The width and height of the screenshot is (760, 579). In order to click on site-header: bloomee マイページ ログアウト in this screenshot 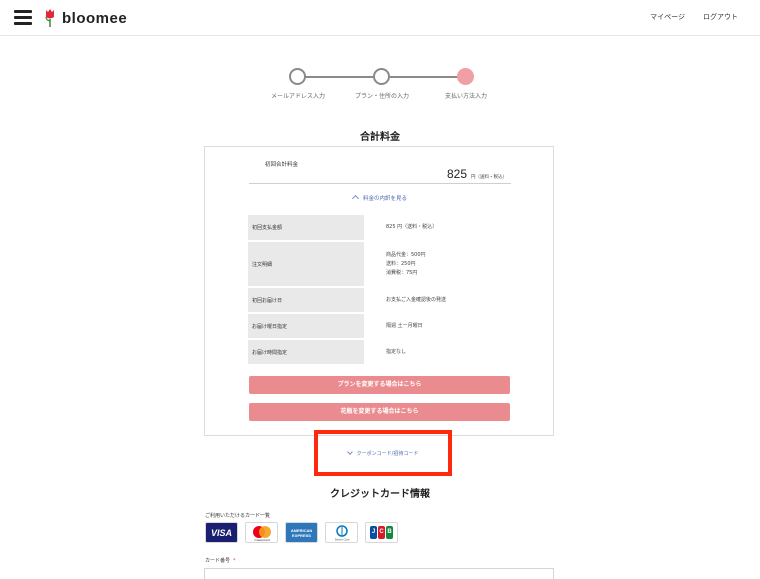, I will do `click(380, 18)`.